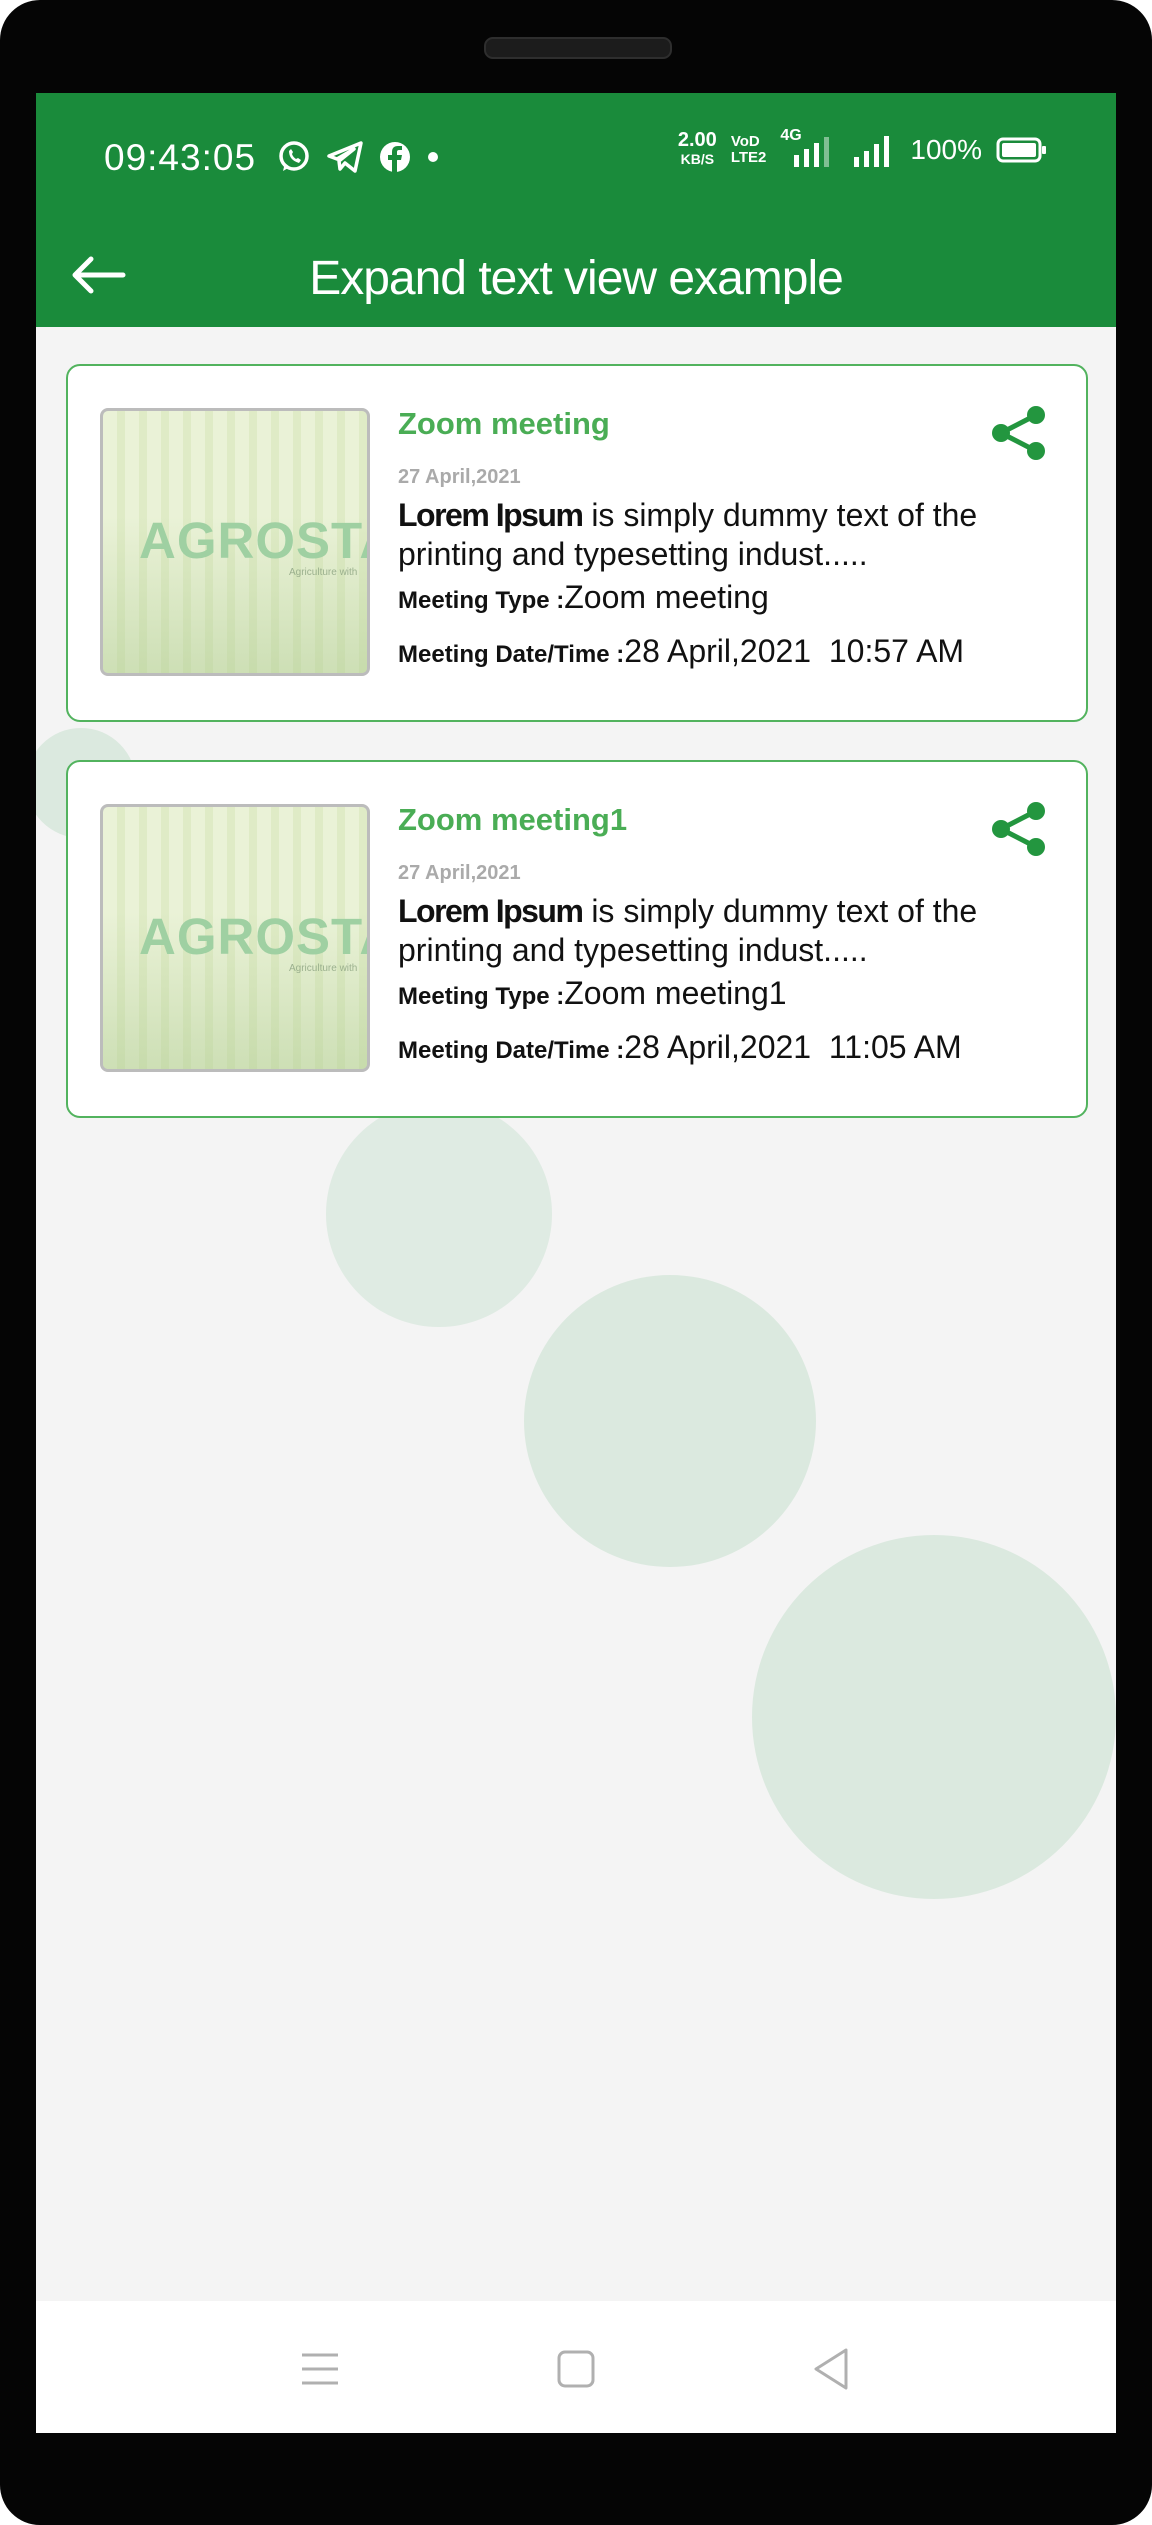  What do you see at coordinates (576, 278) in the screenshot?
I see `page-title: Expand text view example` at bounding box center [576, 278].